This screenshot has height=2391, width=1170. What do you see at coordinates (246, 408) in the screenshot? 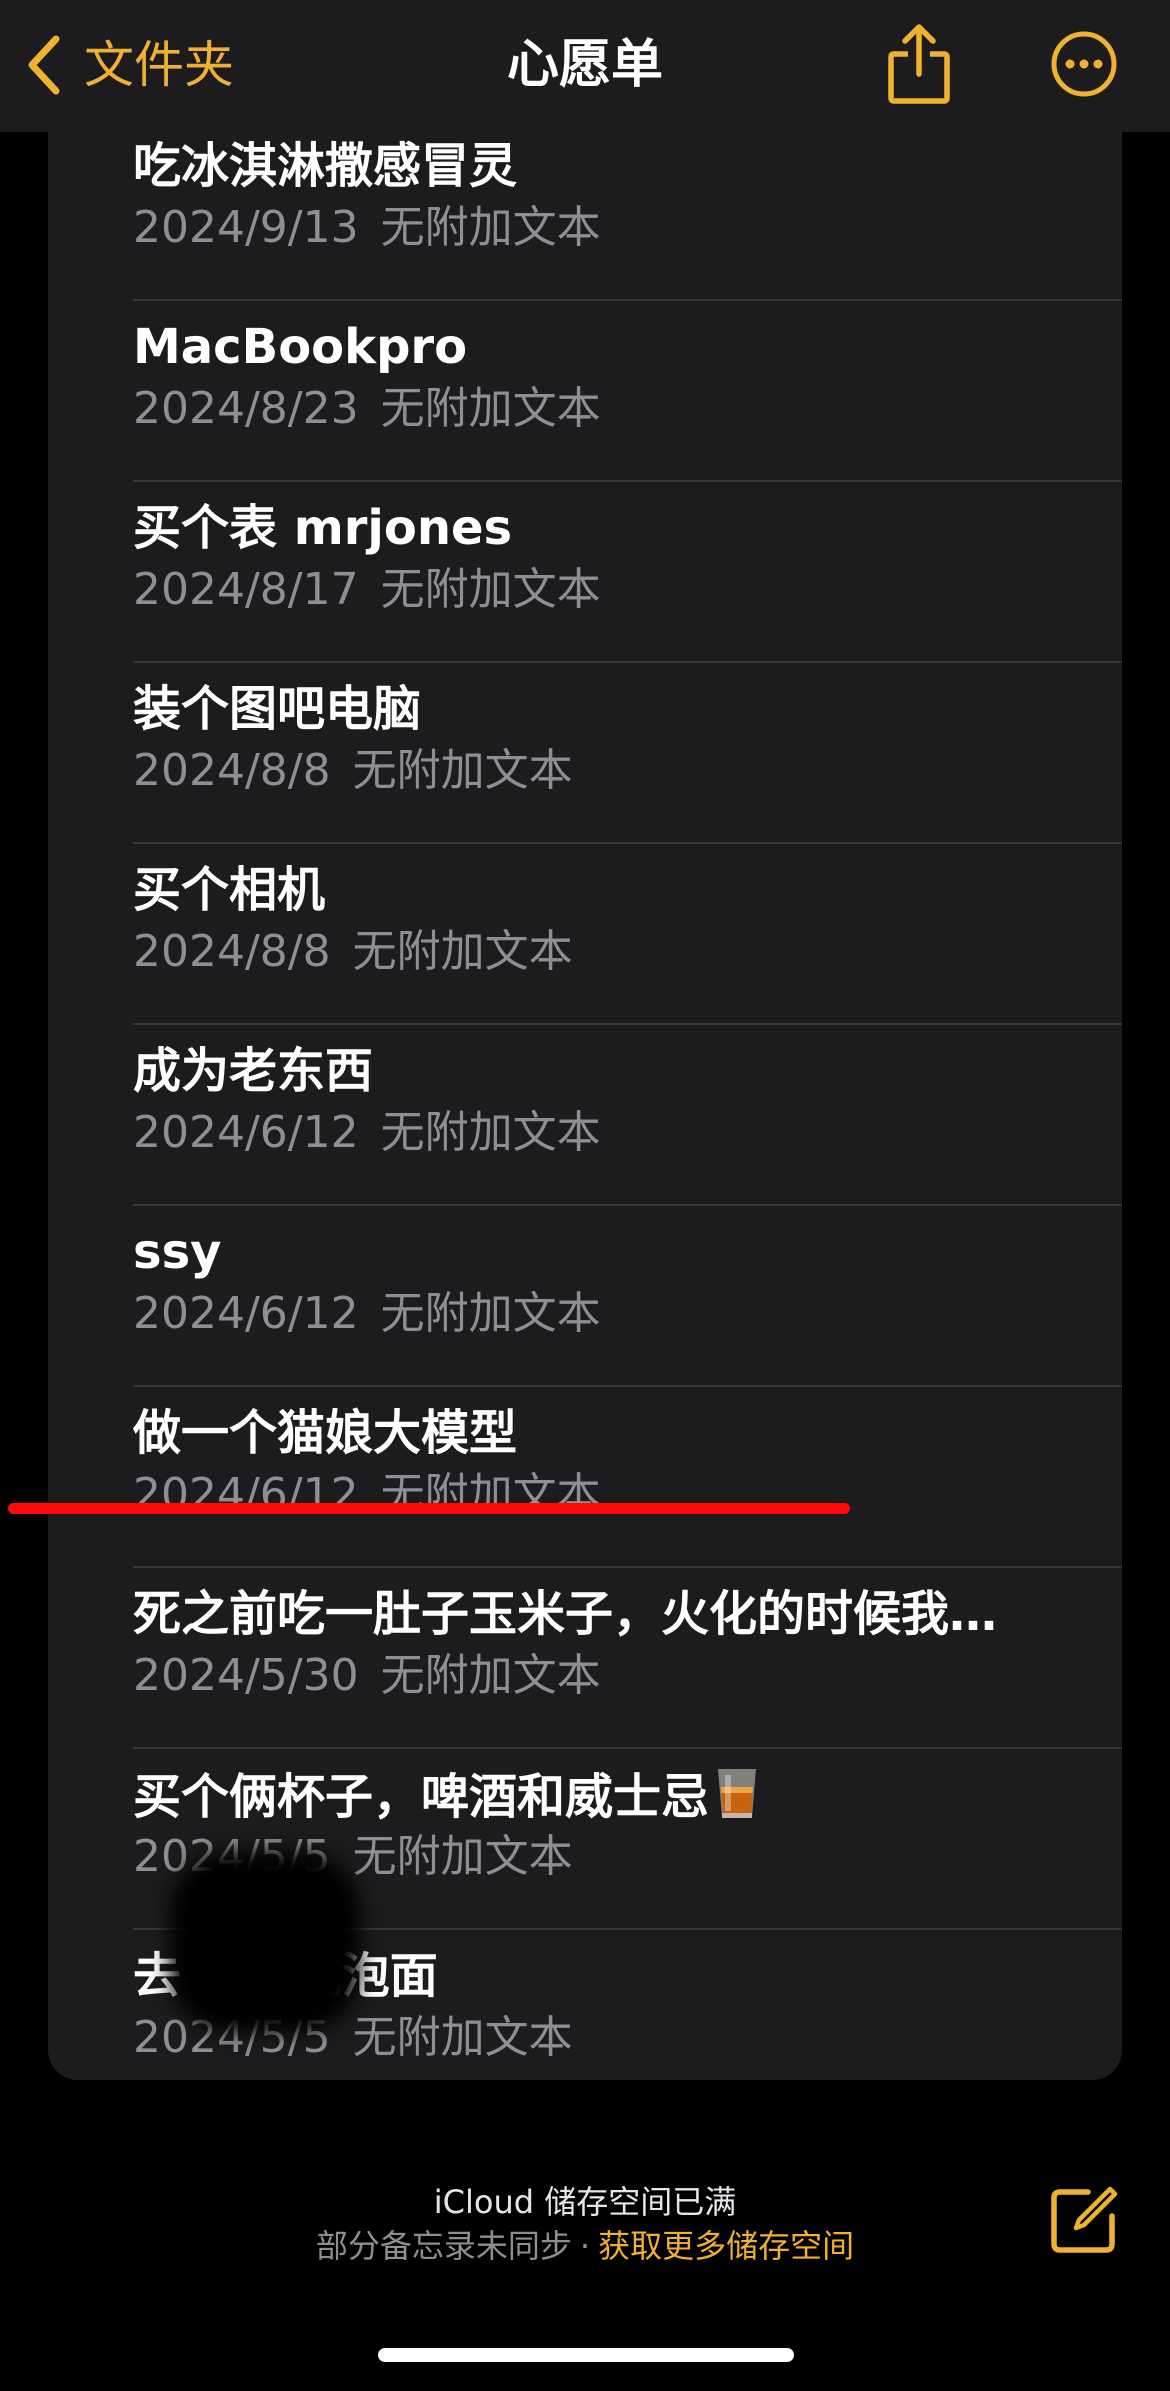
I see `note-date: 2024/8/23` at bounding box center [246, 408].